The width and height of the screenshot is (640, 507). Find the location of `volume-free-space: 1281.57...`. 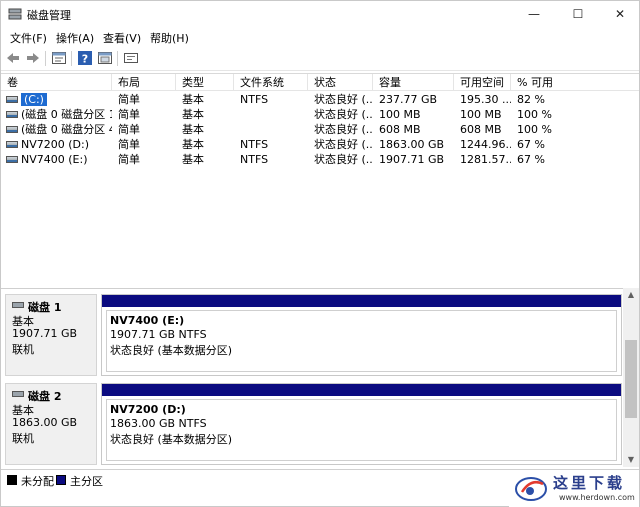

volume-free-space: 1281.57... is located at coordinates (485, 159).